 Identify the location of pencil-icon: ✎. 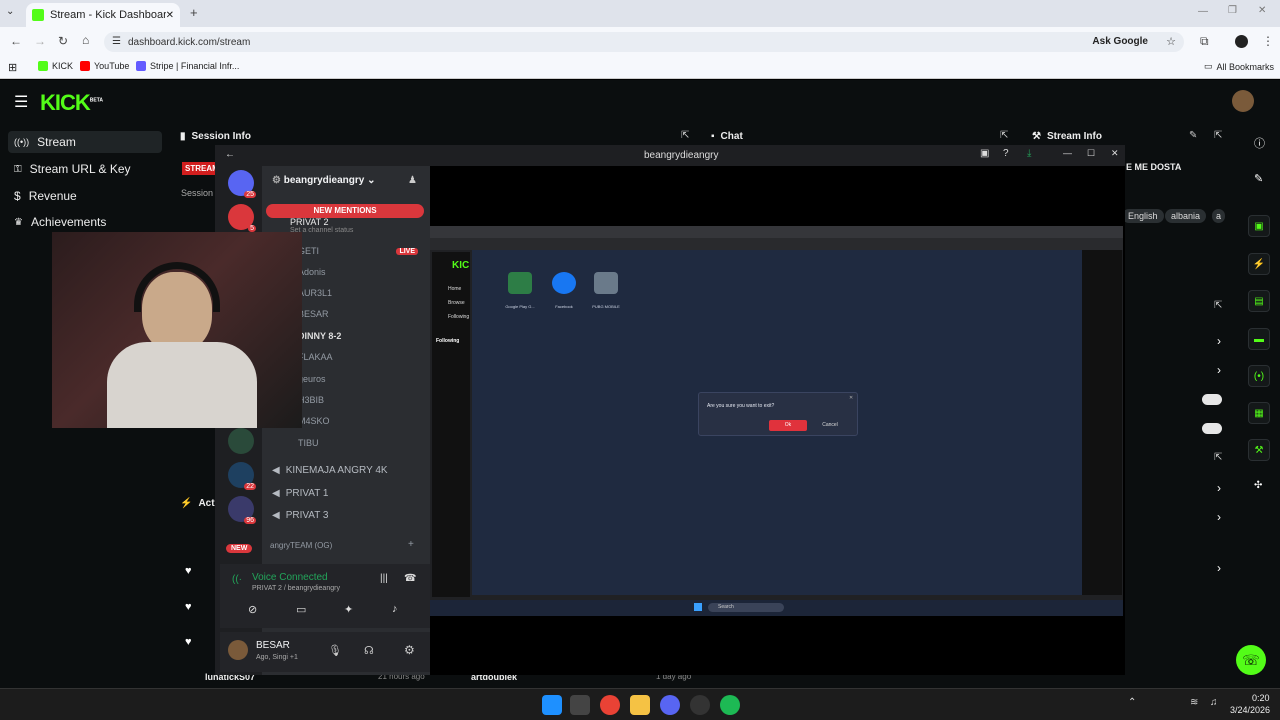
(1258, 178).